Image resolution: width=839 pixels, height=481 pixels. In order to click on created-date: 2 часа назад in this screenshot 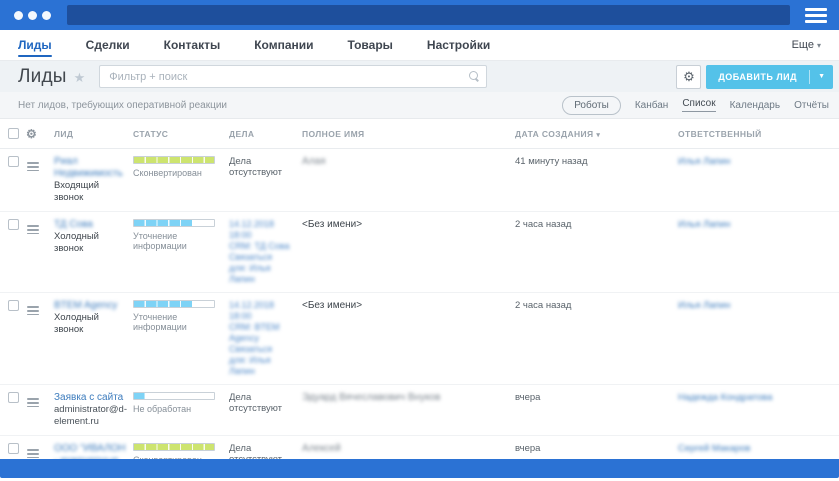, I will do `click(543, 305)`.